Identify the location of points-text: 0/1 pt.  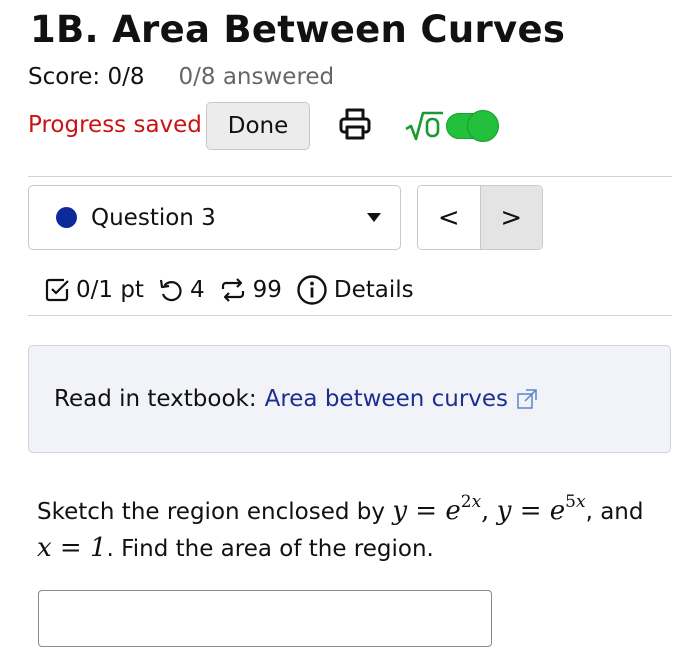
(110, 290).